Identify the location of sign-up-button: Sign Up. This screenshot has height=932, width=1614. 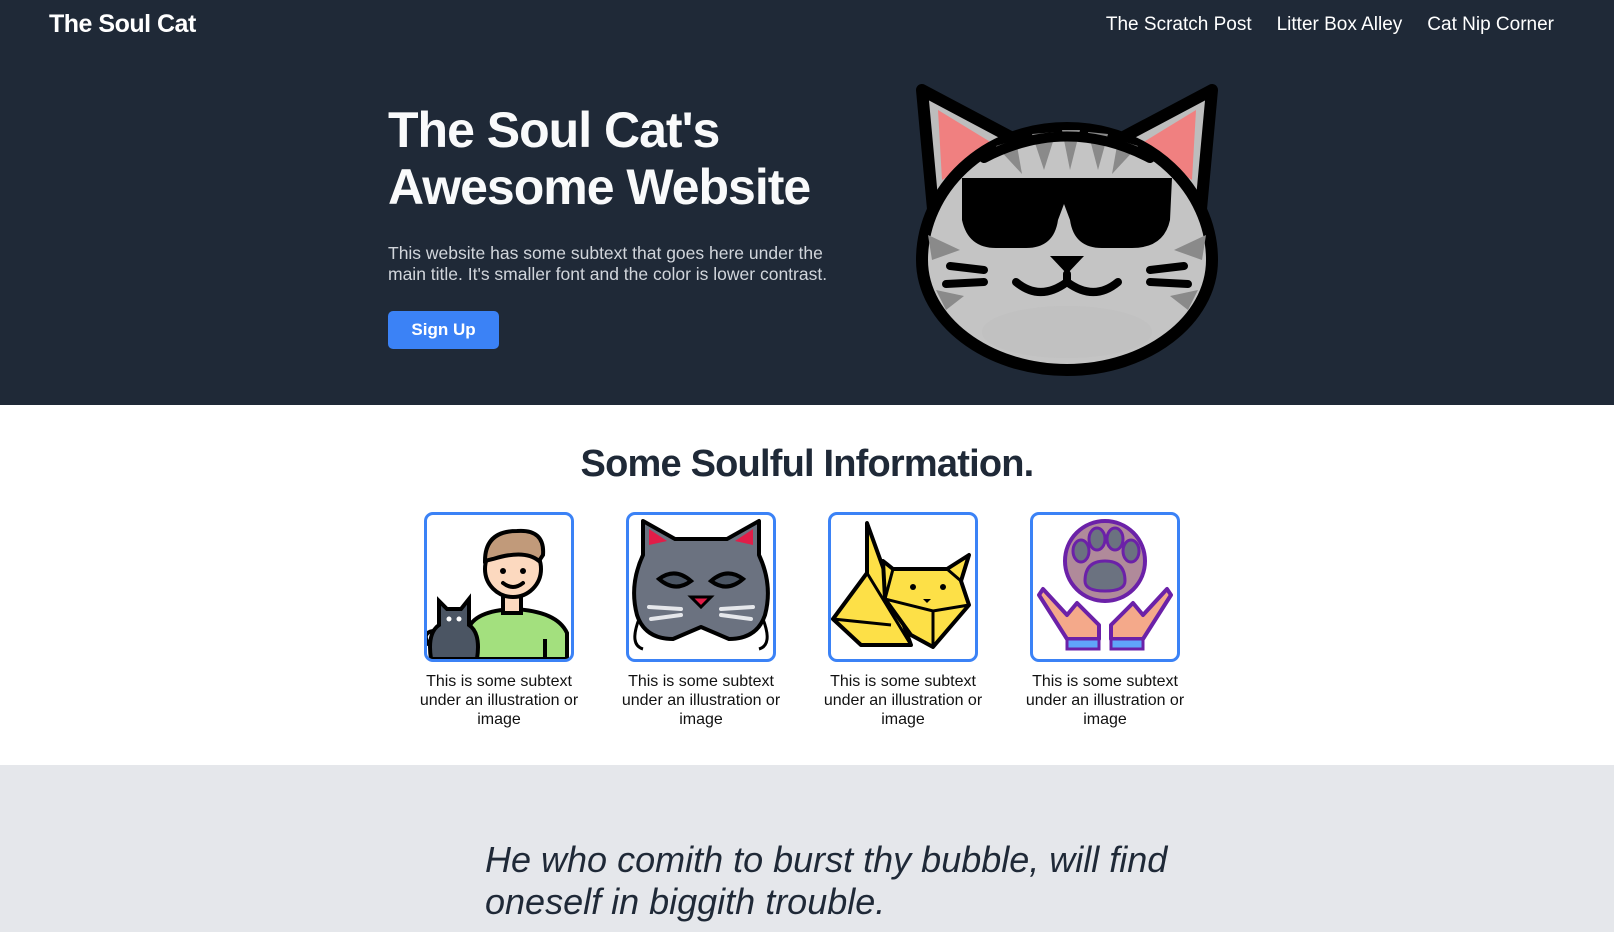
(443, 330).